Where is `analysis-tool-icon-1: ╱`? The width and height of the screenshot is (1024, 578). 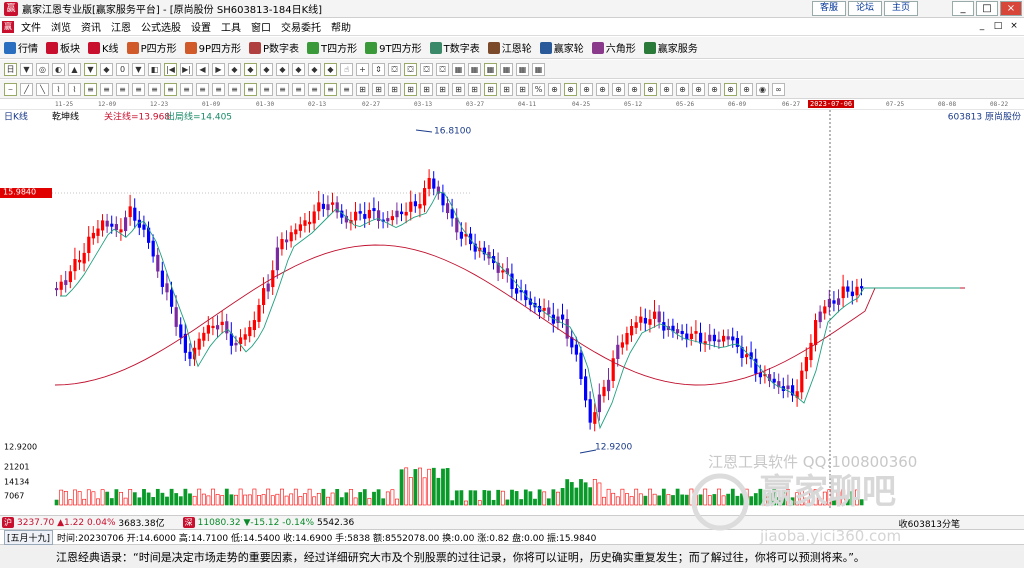 analysis-tool-icon-1: ╱ is located at coordinates (26, 89).